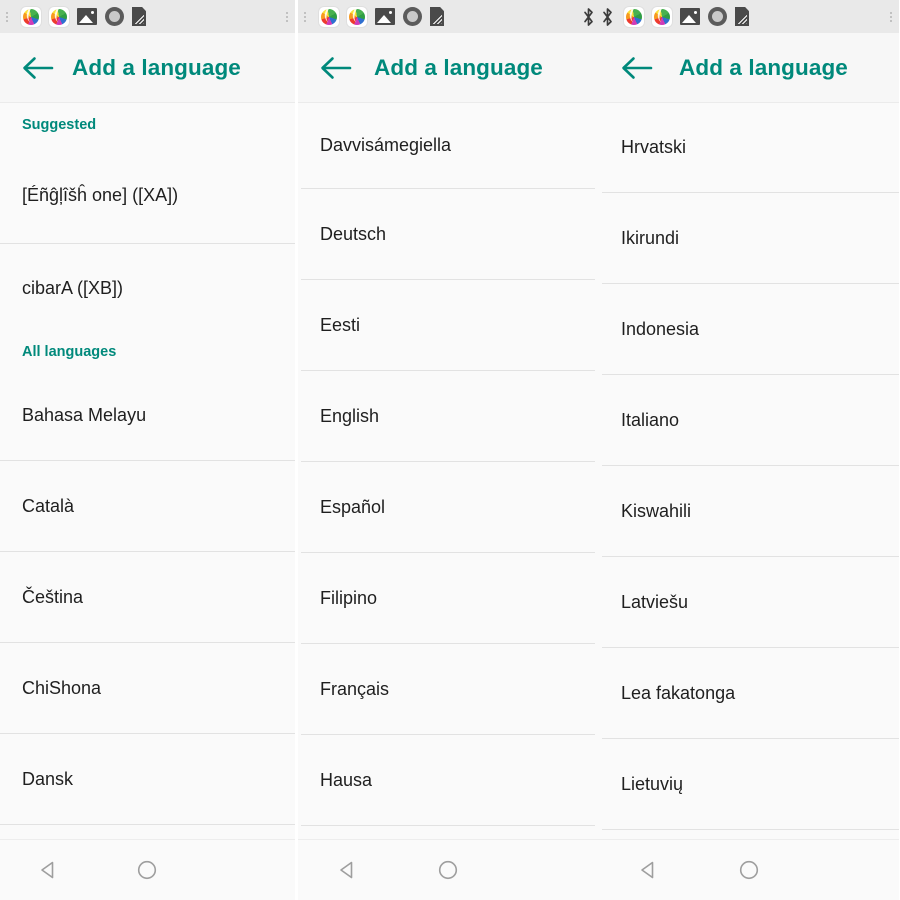 The height and width of the screenshot is (900, 900). What do you see at coordinates (650, 419) in the screenshot?
I see `list-item-label: Italiano` at bounding box center [650, 419].